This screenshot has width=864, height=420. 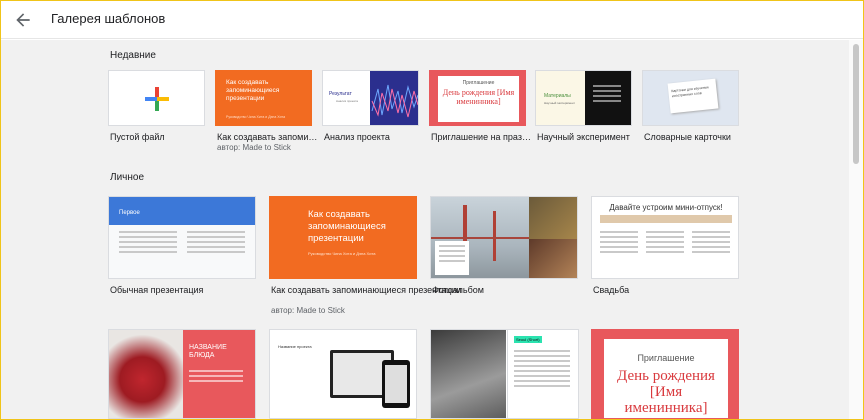 What do you see at coordinates (559, 103) in the screenshot?
I see `thumb-sub: Научный эксперимент` at bounding box center [559, 103].